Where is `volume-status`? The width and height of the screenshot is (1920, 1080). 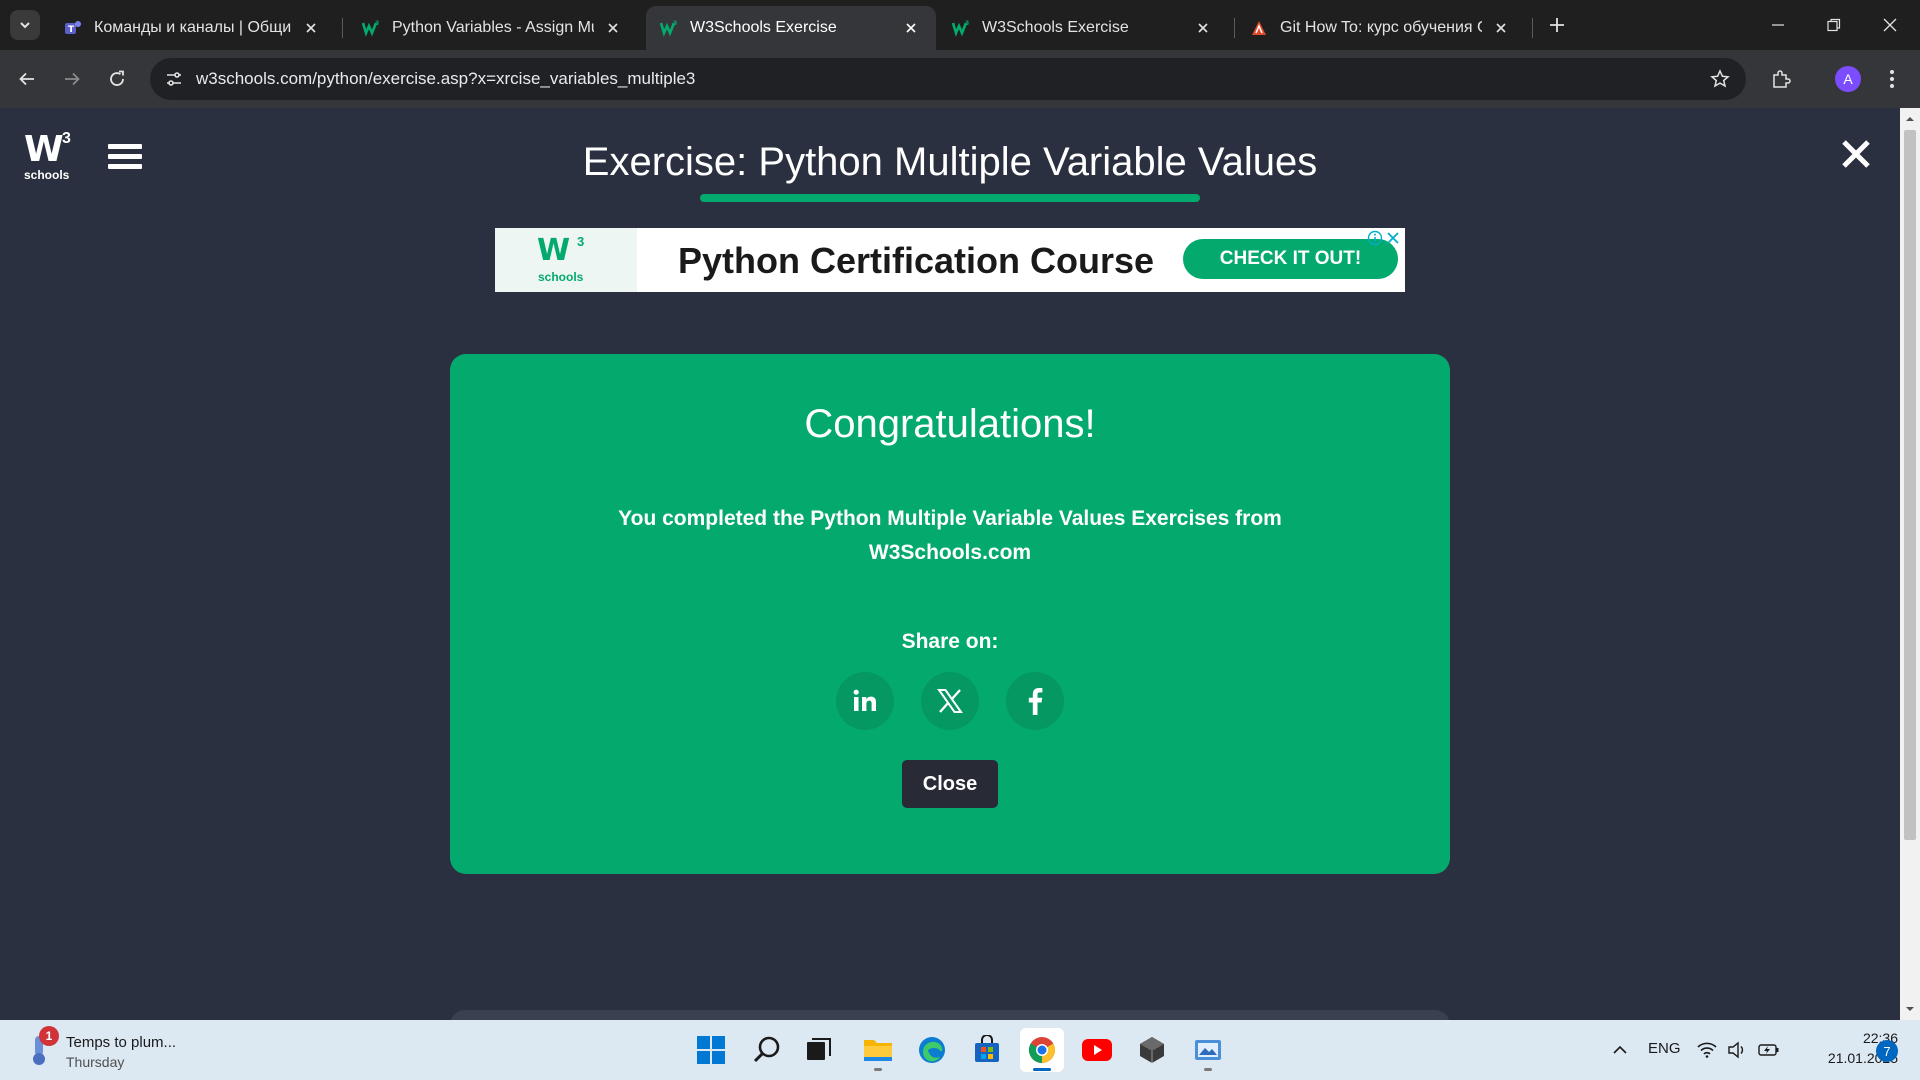 volume-status is located at coordinates (1737, 1050).